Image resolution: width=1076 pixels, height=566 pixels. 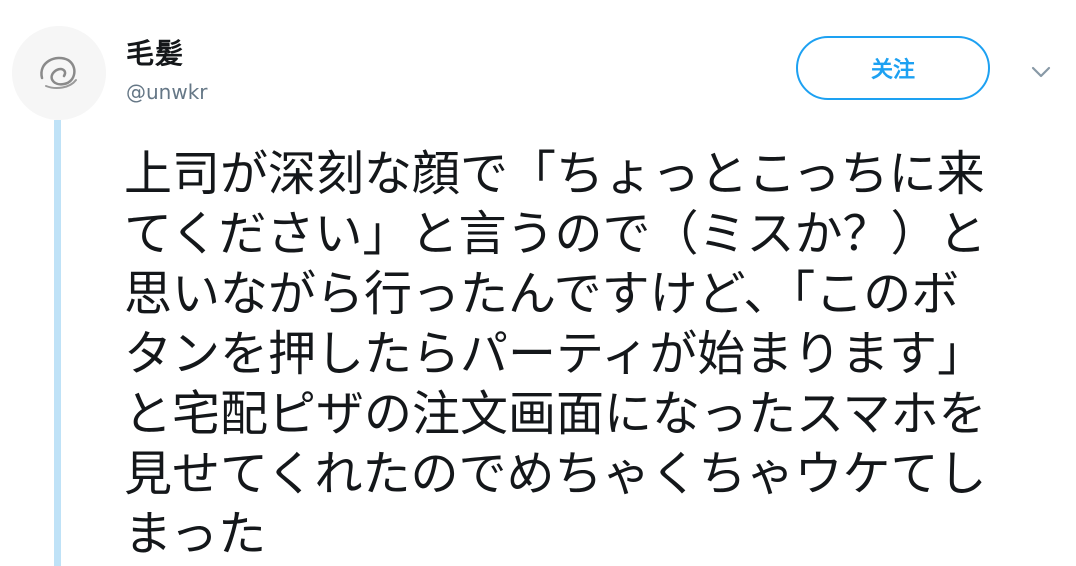 I want to click on tweet-text-line: 思いながら行ったんですけど、「このボ, so click(x=542, y=294).